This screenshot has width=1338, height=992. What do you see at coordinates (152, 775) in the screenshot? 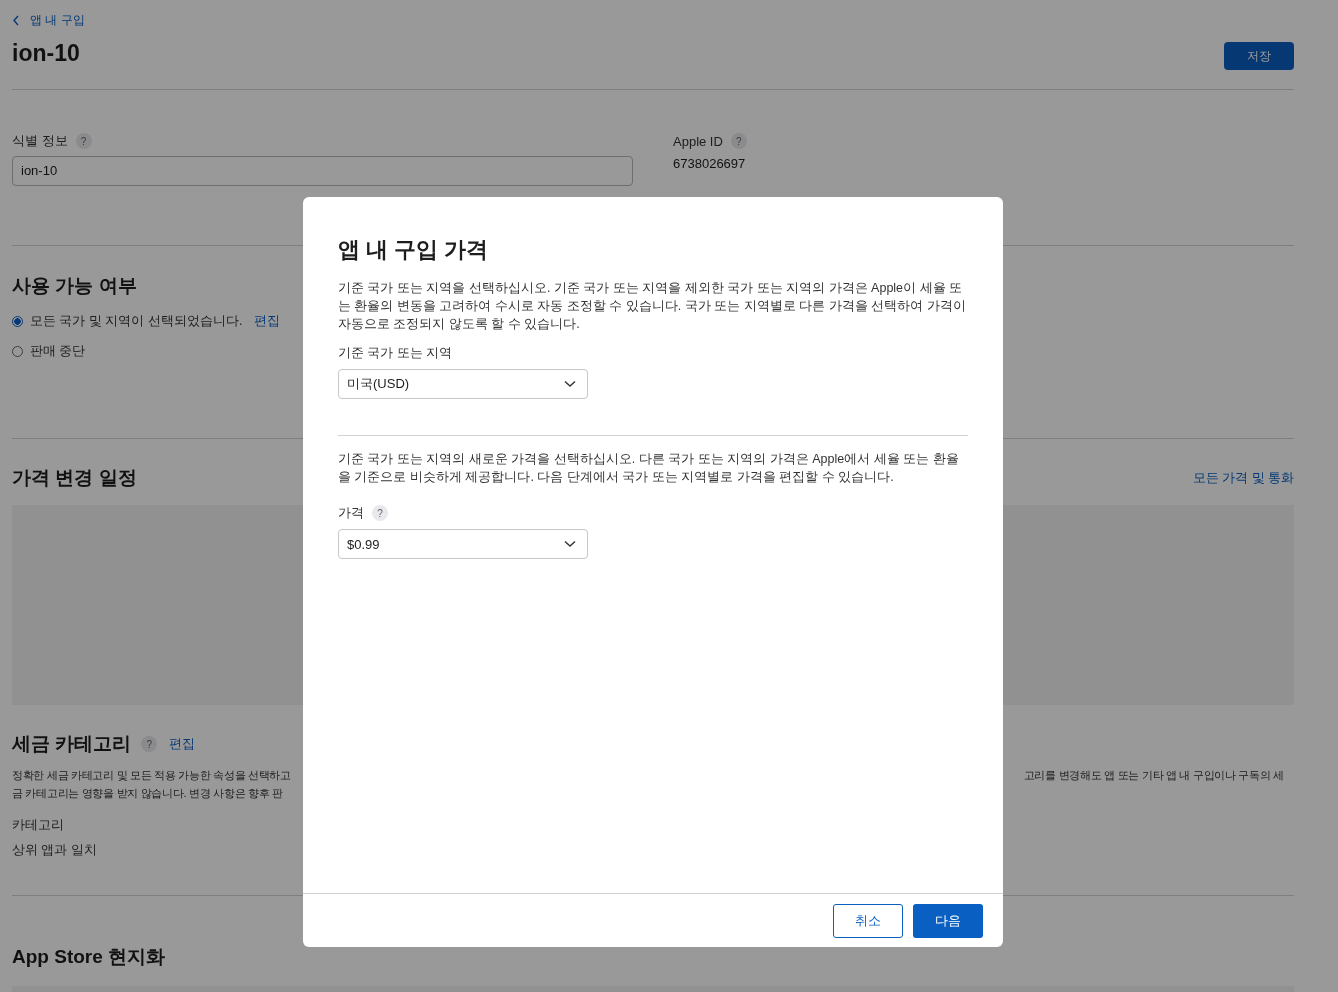
I see `description-text: 정확한 세금 카테고리 및 모든 적용 가능한 속성을 선택하고` at bounding box center [152, 775].